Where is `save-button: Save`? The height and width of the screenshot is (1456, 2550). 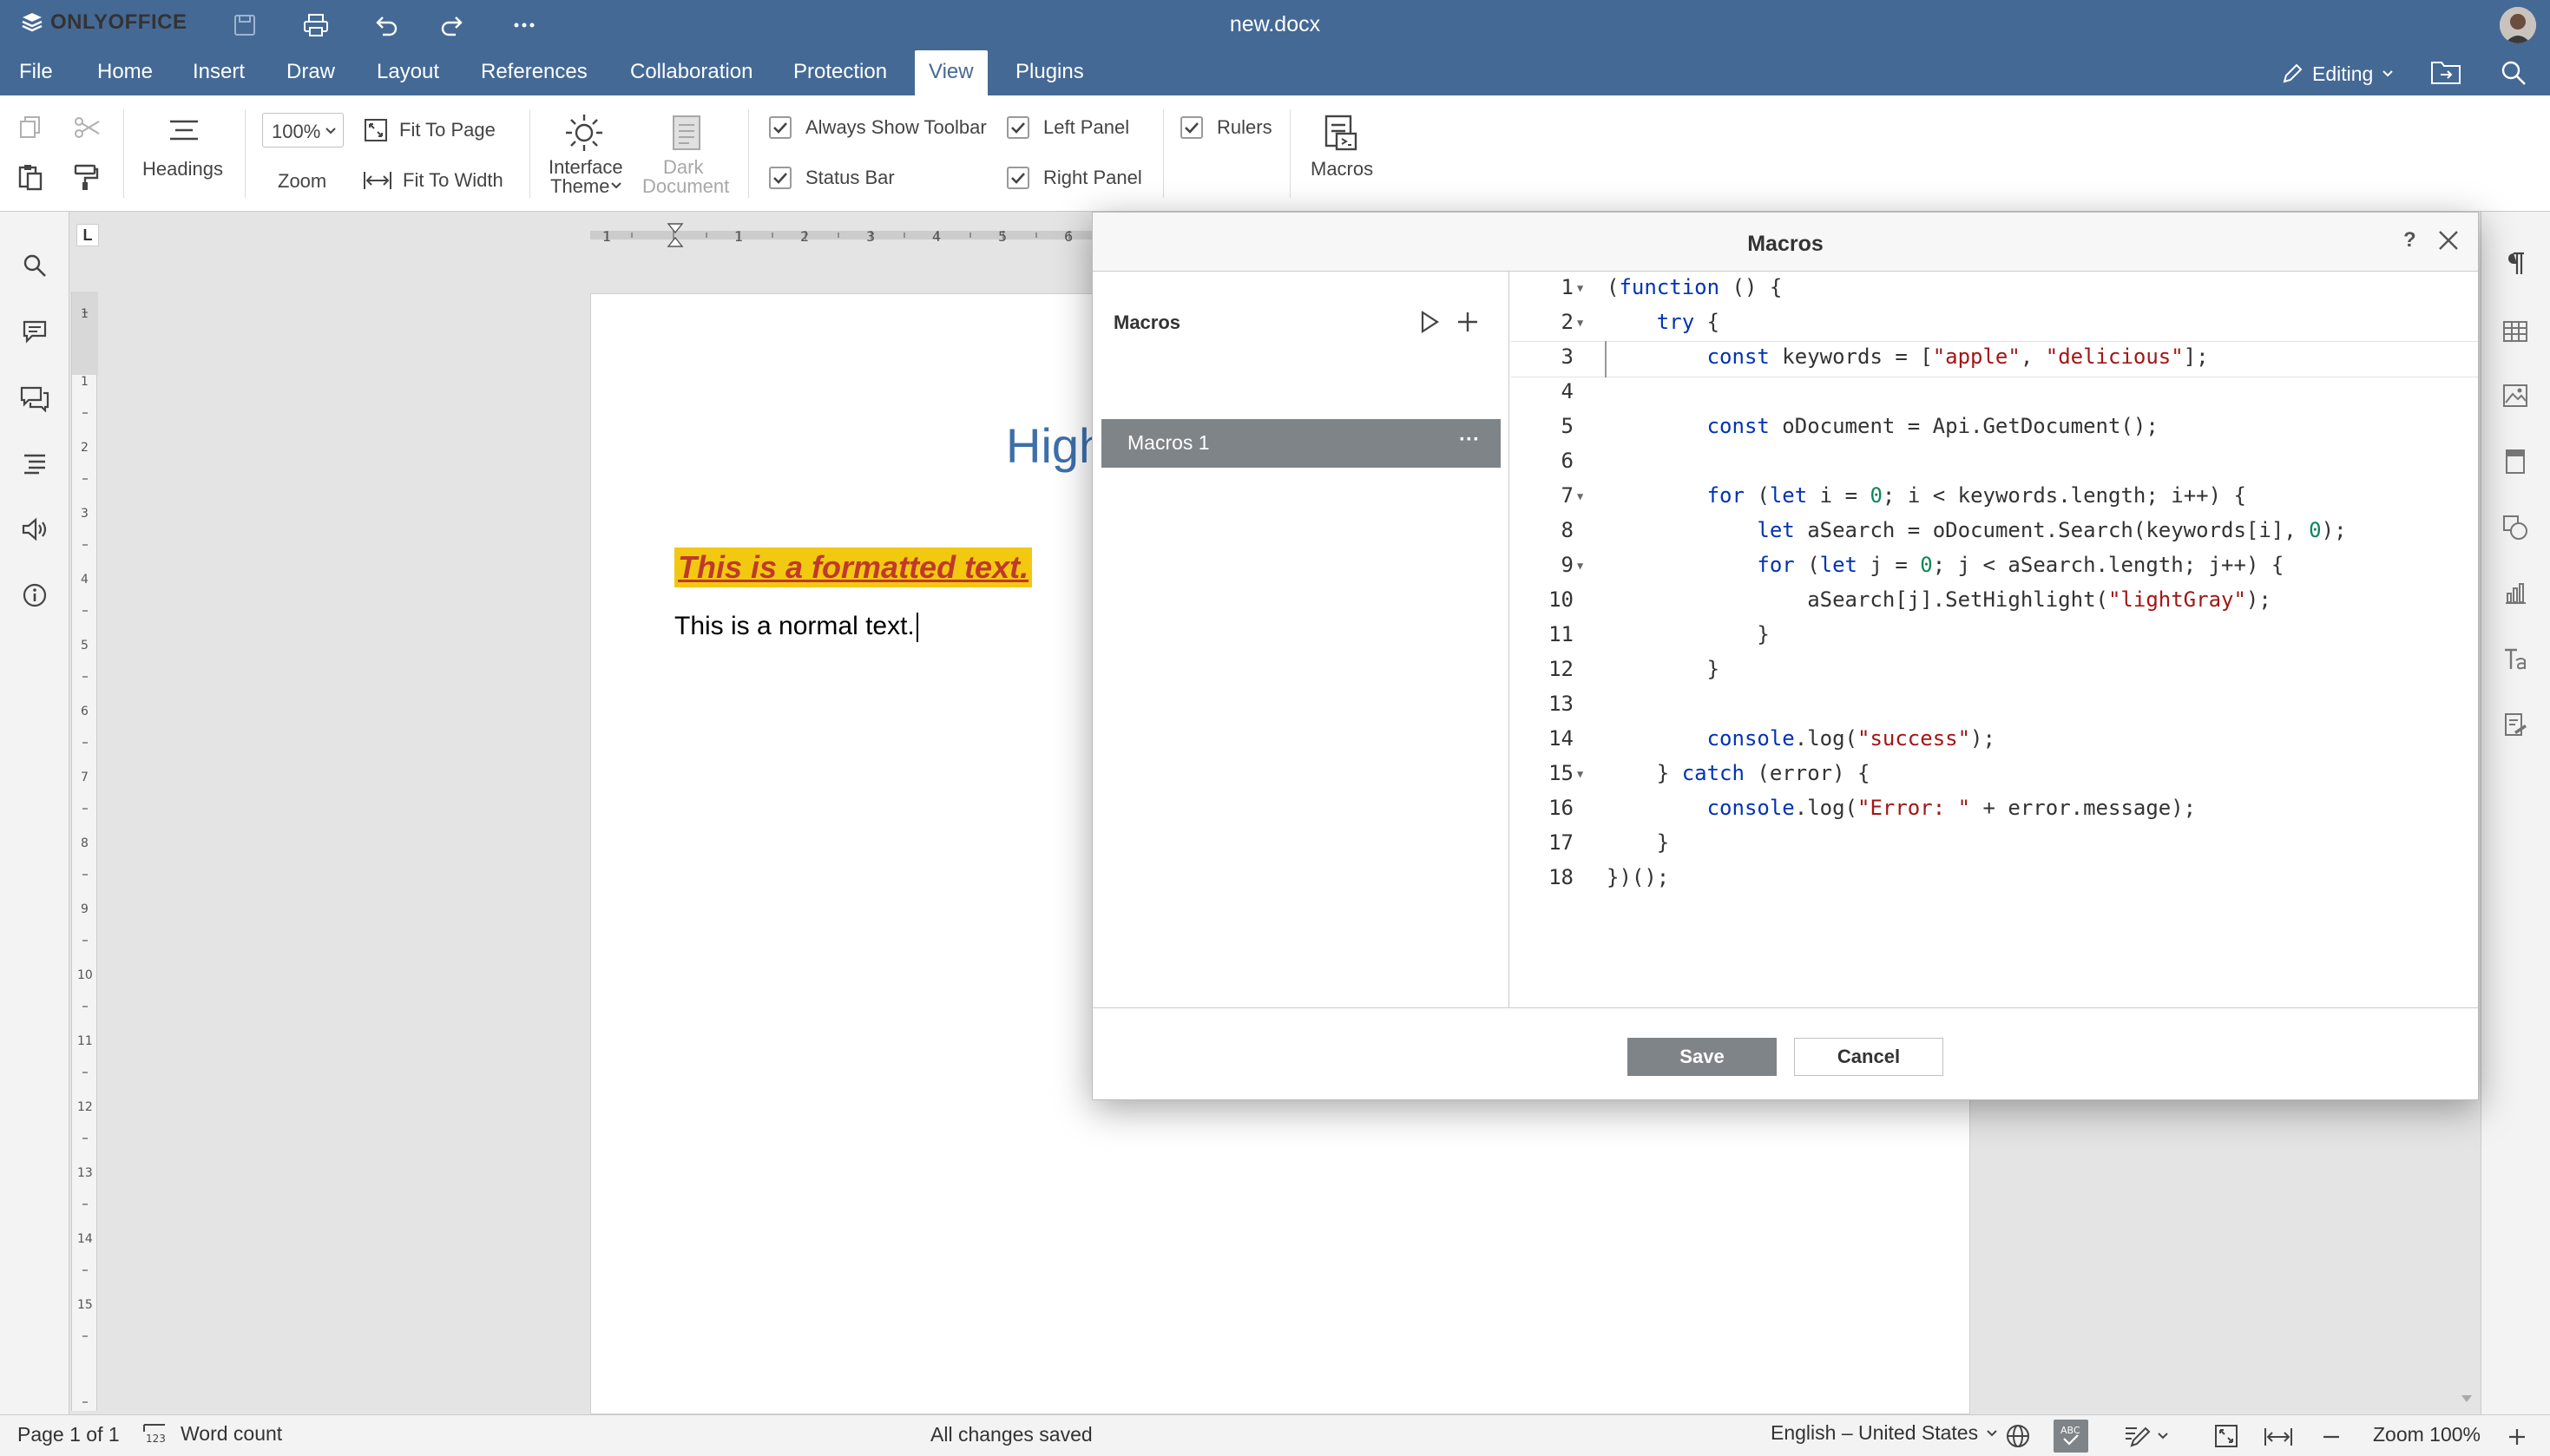
save-button: Save is located at coordinates (1702, 1057).